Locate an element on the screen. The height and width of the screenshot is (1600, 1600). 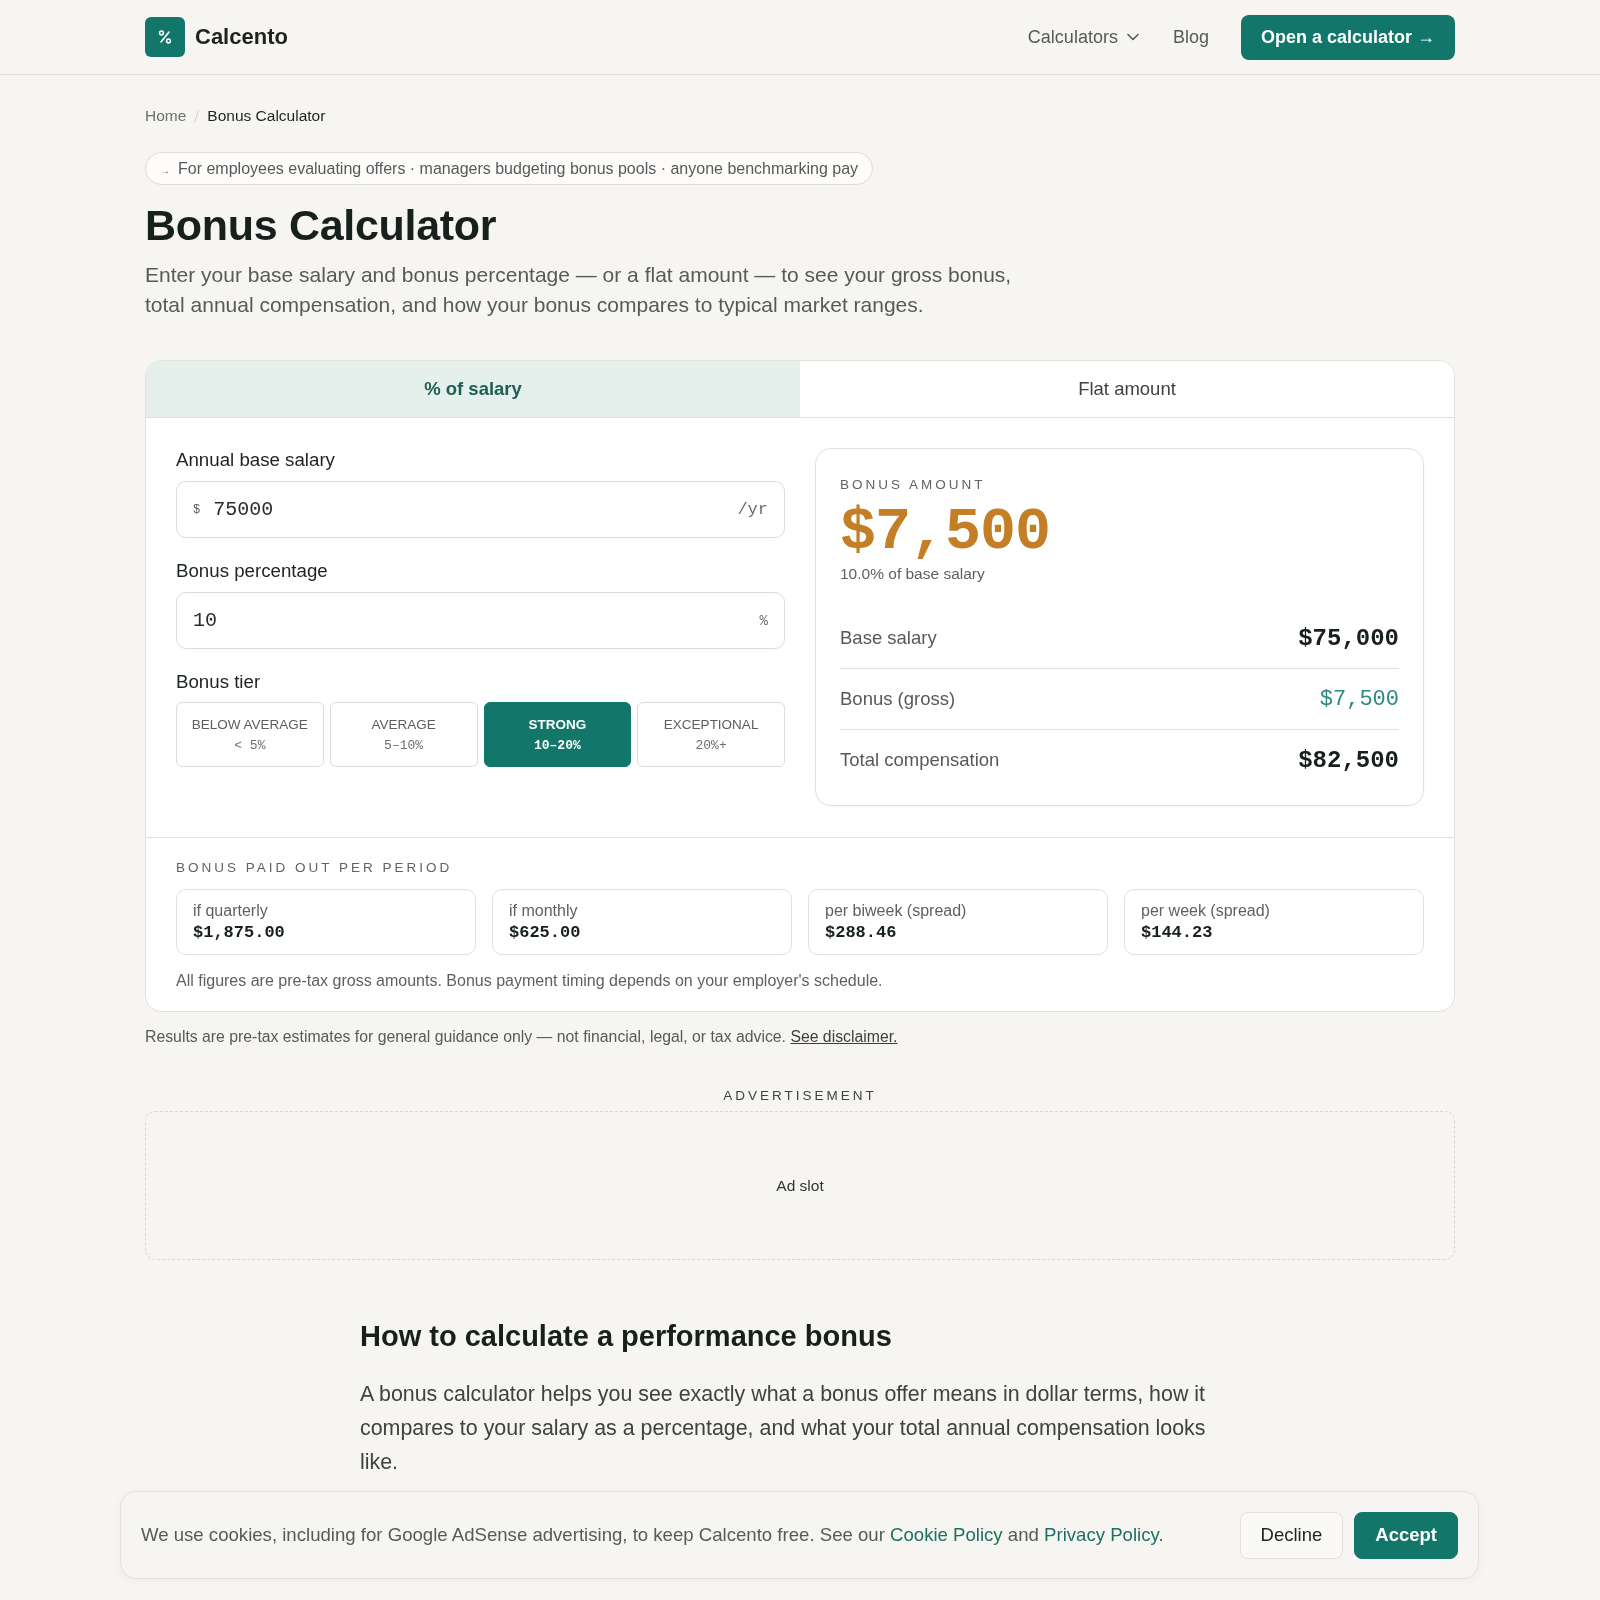
period-label: per biweek (spread) is located at coordinates (896, 911).